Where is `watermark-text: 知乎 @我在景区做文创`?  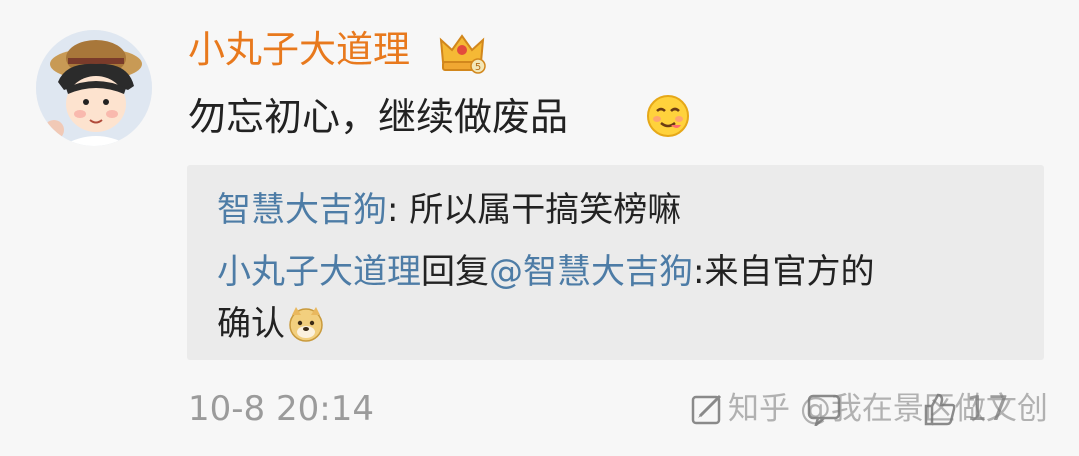
watermark-text: 知乎 @我在景区做文创 is located at coordinates (888, 409).